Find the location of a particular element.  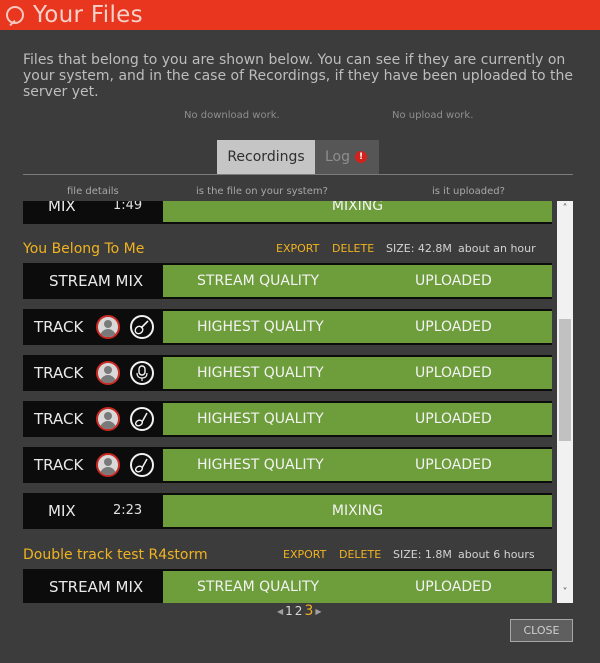

search-icon is located at coordinates (15, 15).